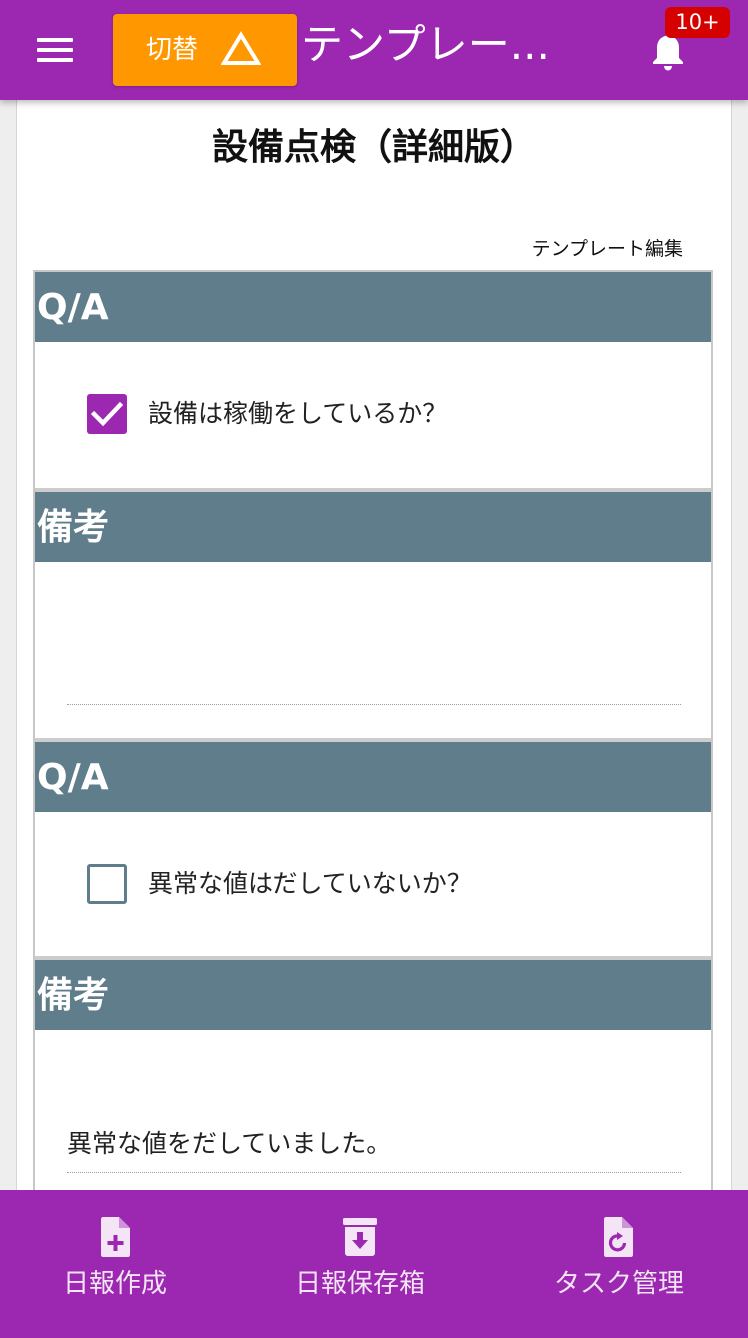 This screenshot has width=748, height=1338. What do you see at coordinates (360, 1237) in the screenshot?
I see `archive-box-icon` at bounding box center [360, 1237].